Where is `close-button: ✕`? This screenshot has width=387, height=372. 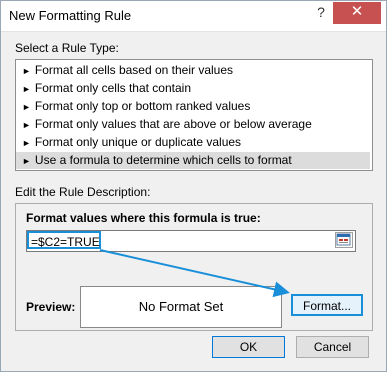
close-button: ✕ is located at coordinates (357, 13).